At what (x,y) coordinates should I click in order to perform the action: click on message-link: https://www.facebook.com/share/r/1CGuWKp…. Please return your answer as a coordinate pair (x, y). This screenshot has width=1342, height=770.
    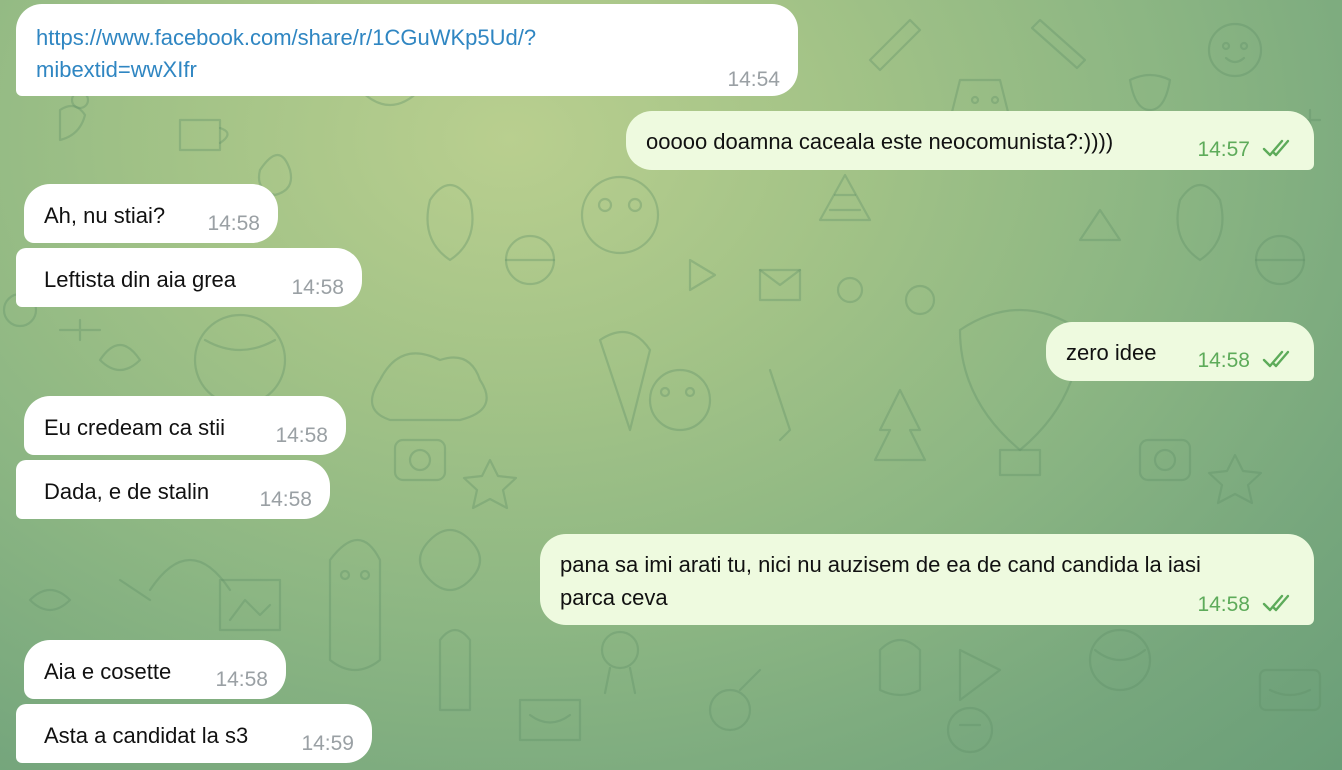
    Looking at the image, I should click on (286, 37).